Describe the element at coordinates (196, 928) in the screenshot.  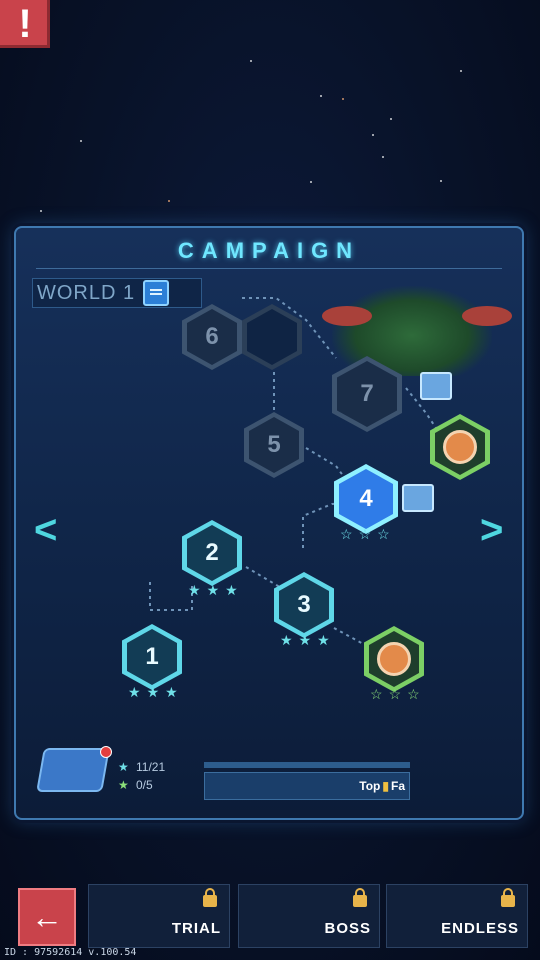
I see `mode-trial-label: TRIAL` at that location.